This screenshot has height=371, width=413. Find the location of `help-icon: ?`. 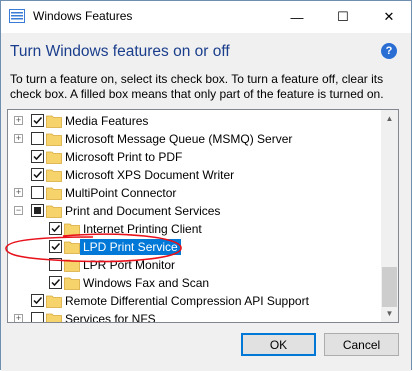

help-icon: ? is located at coordinates (389, 51).